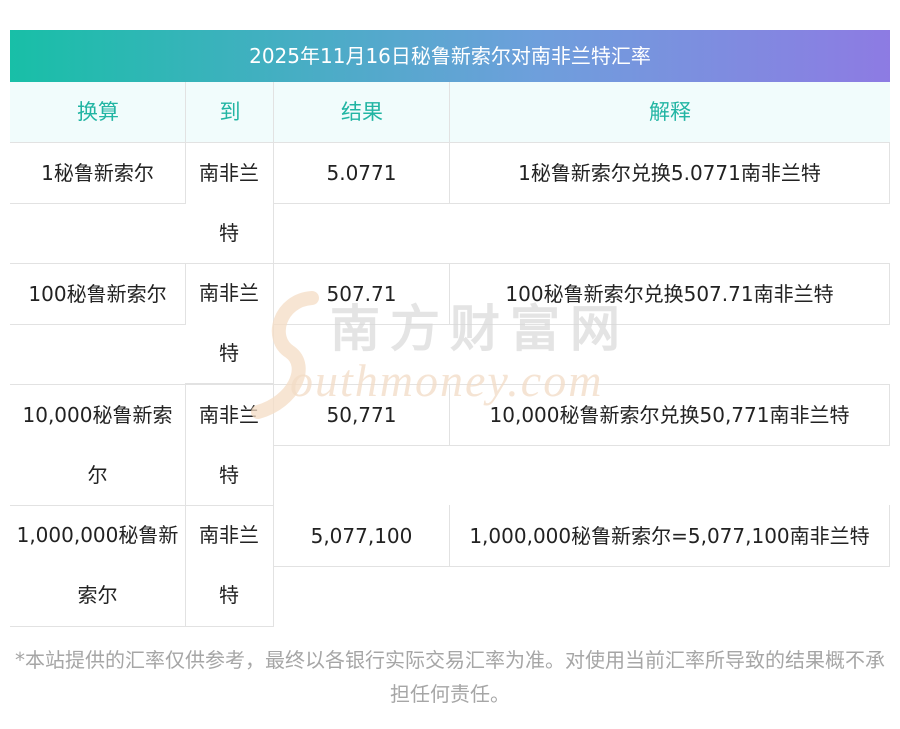  Describe the element at coordinates (669, 294) in the screenshot. I see `table-row-explain: 100秘鲁新索尔兑换507.71南非兰特` at that location.